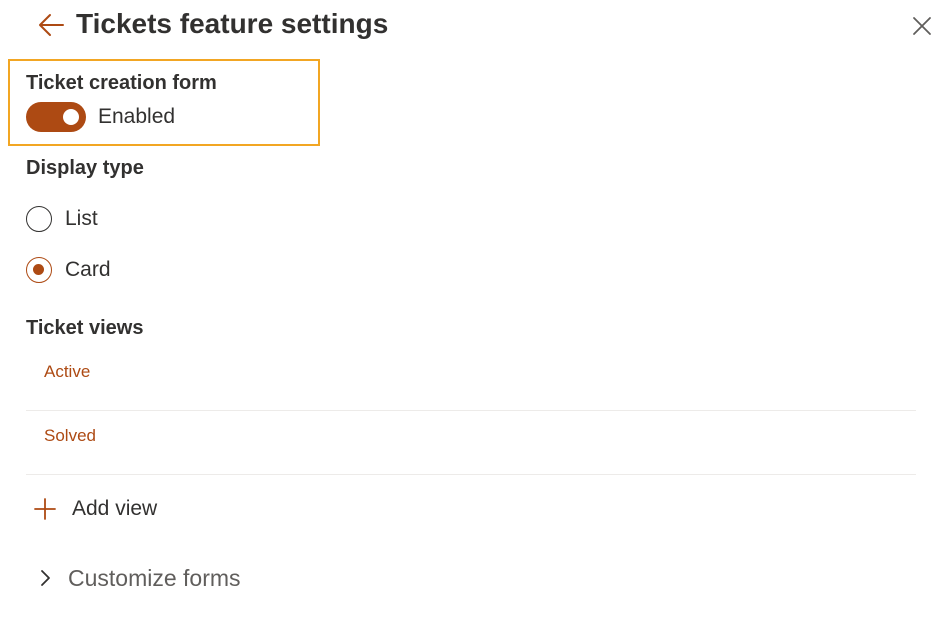 The image size is (946, 618). I want to click on radio-label-card: Card, so click(88, 269).